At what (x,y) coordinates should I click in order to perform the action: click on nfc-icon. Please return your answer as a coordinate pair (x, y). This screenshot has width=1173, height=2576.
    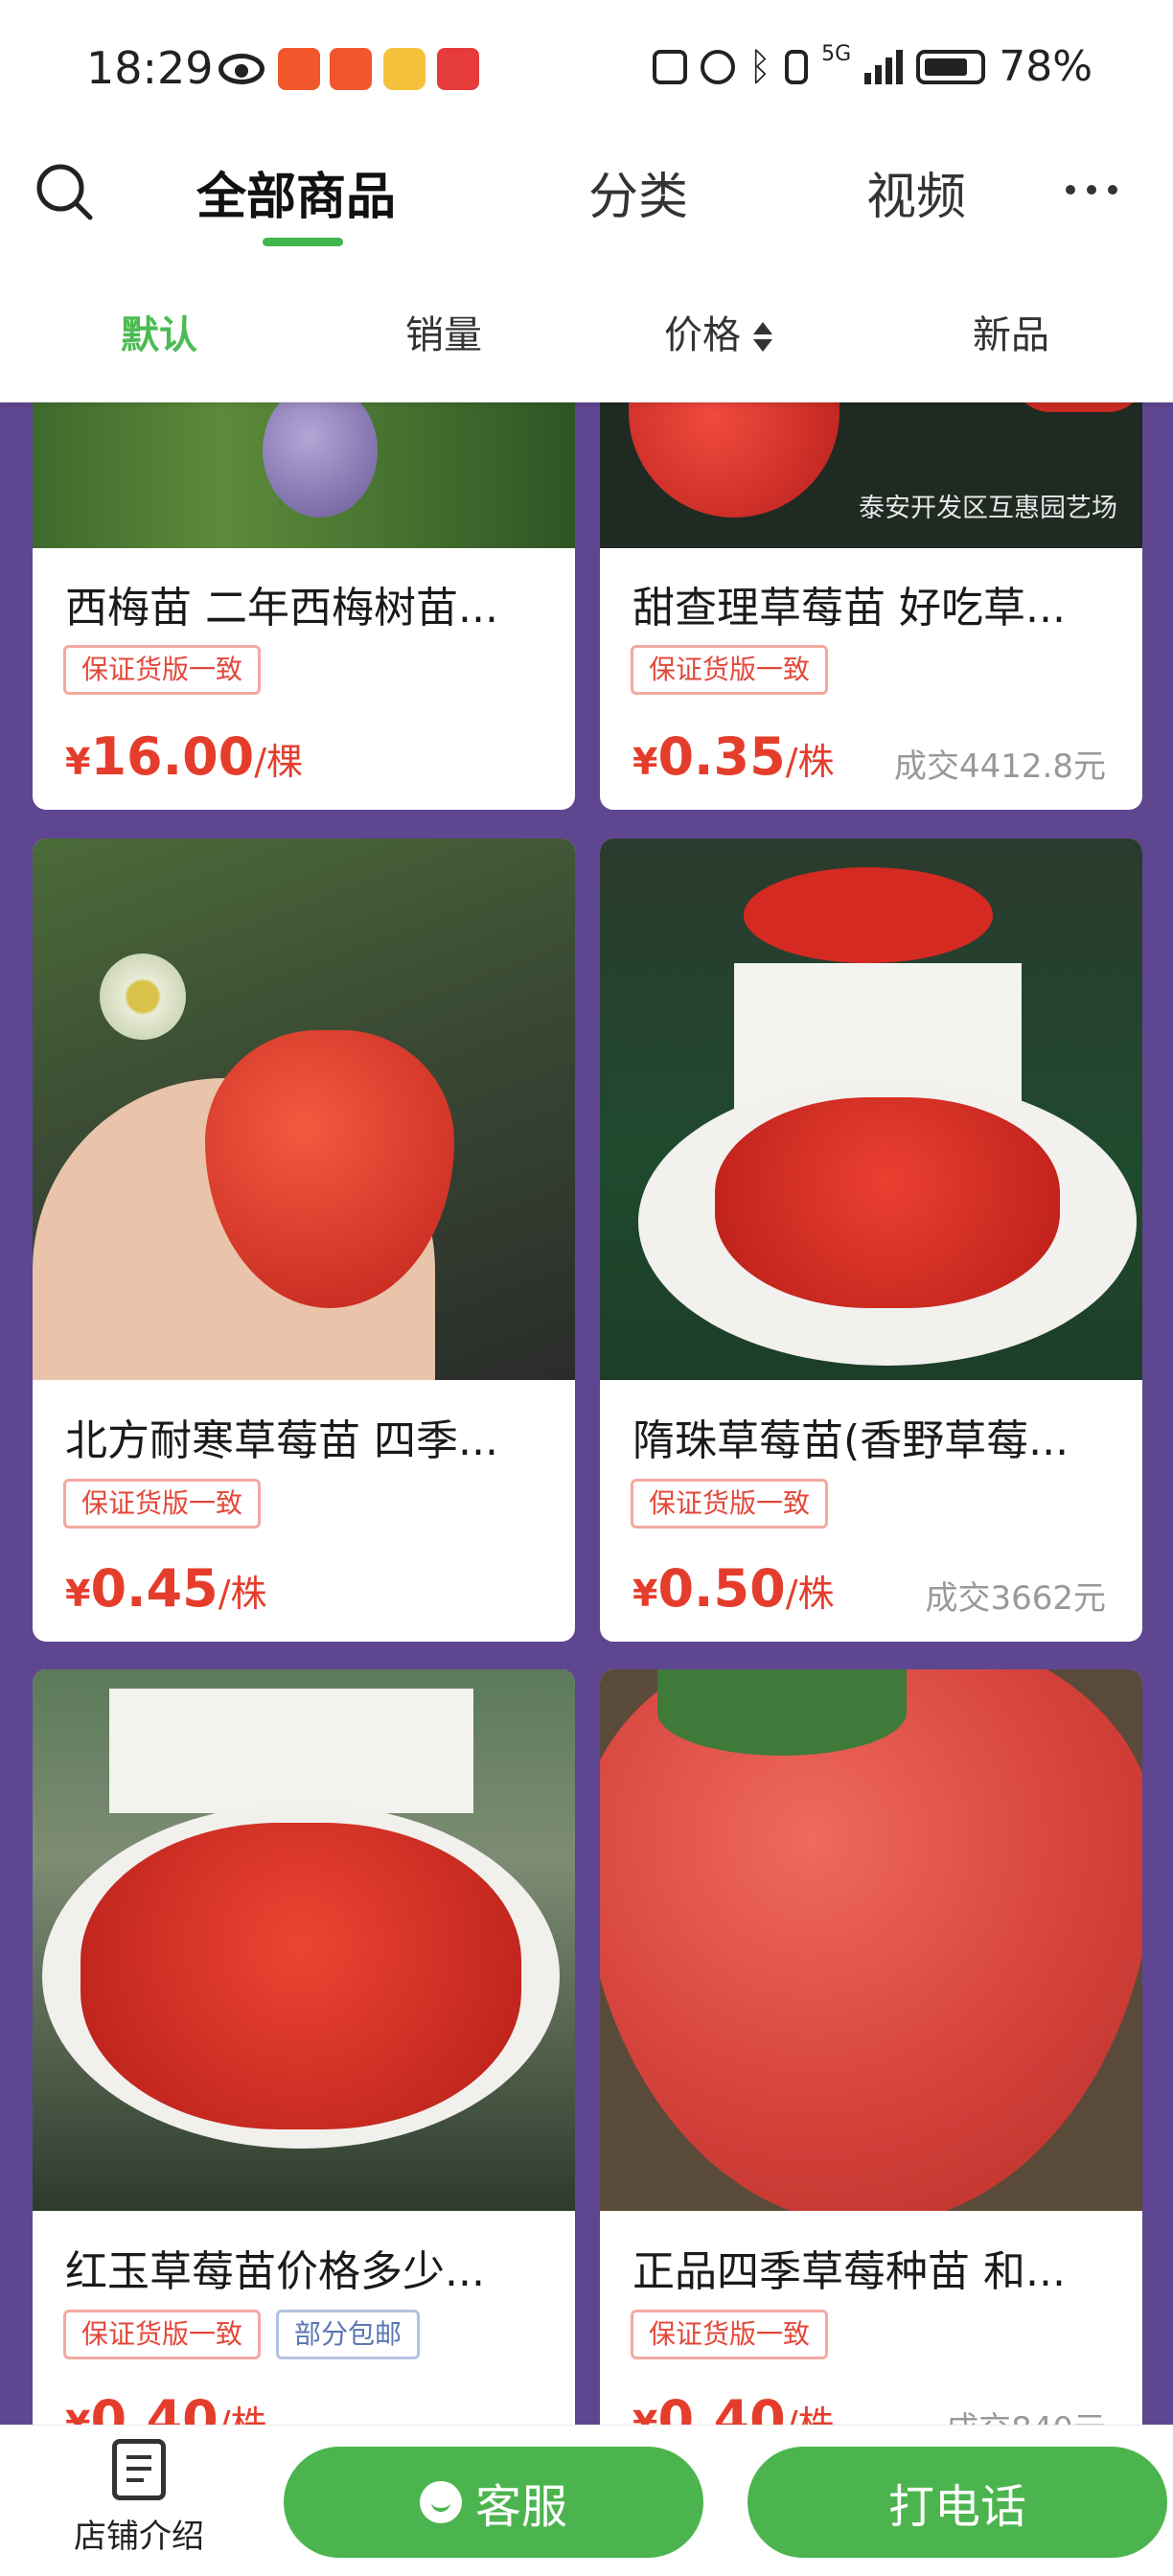
    Looking at the image, I should click on (670, 66).